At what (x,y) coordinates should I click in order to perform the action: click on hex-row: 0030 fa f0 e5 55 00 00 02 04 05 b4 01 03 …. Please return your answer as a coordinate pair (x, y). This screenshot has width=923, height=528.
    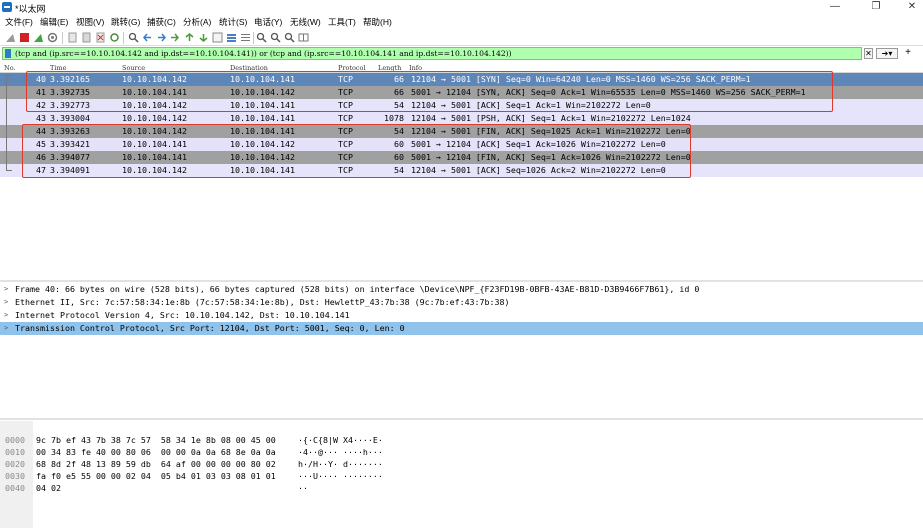
    Looking at the image, I should click on (461, 469).